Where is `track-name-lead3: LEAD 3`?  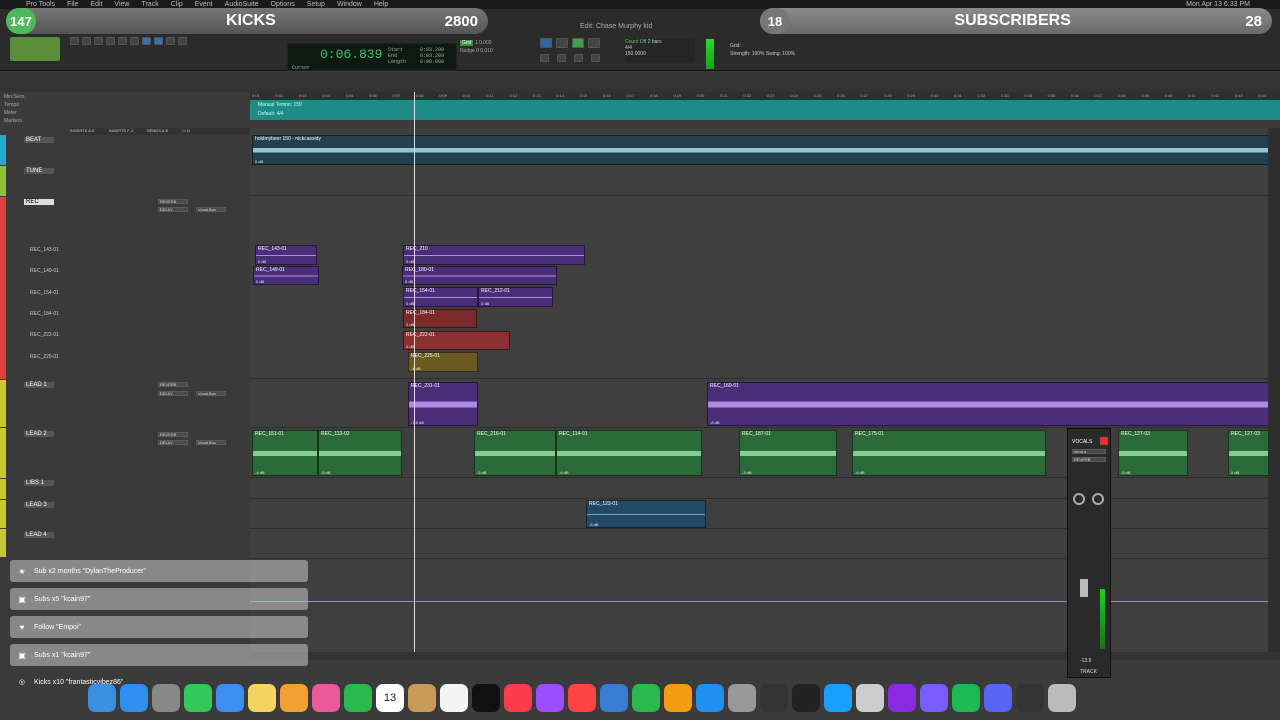 track-name-lead3: LEAD 3 is located at coordinates (39, 505).